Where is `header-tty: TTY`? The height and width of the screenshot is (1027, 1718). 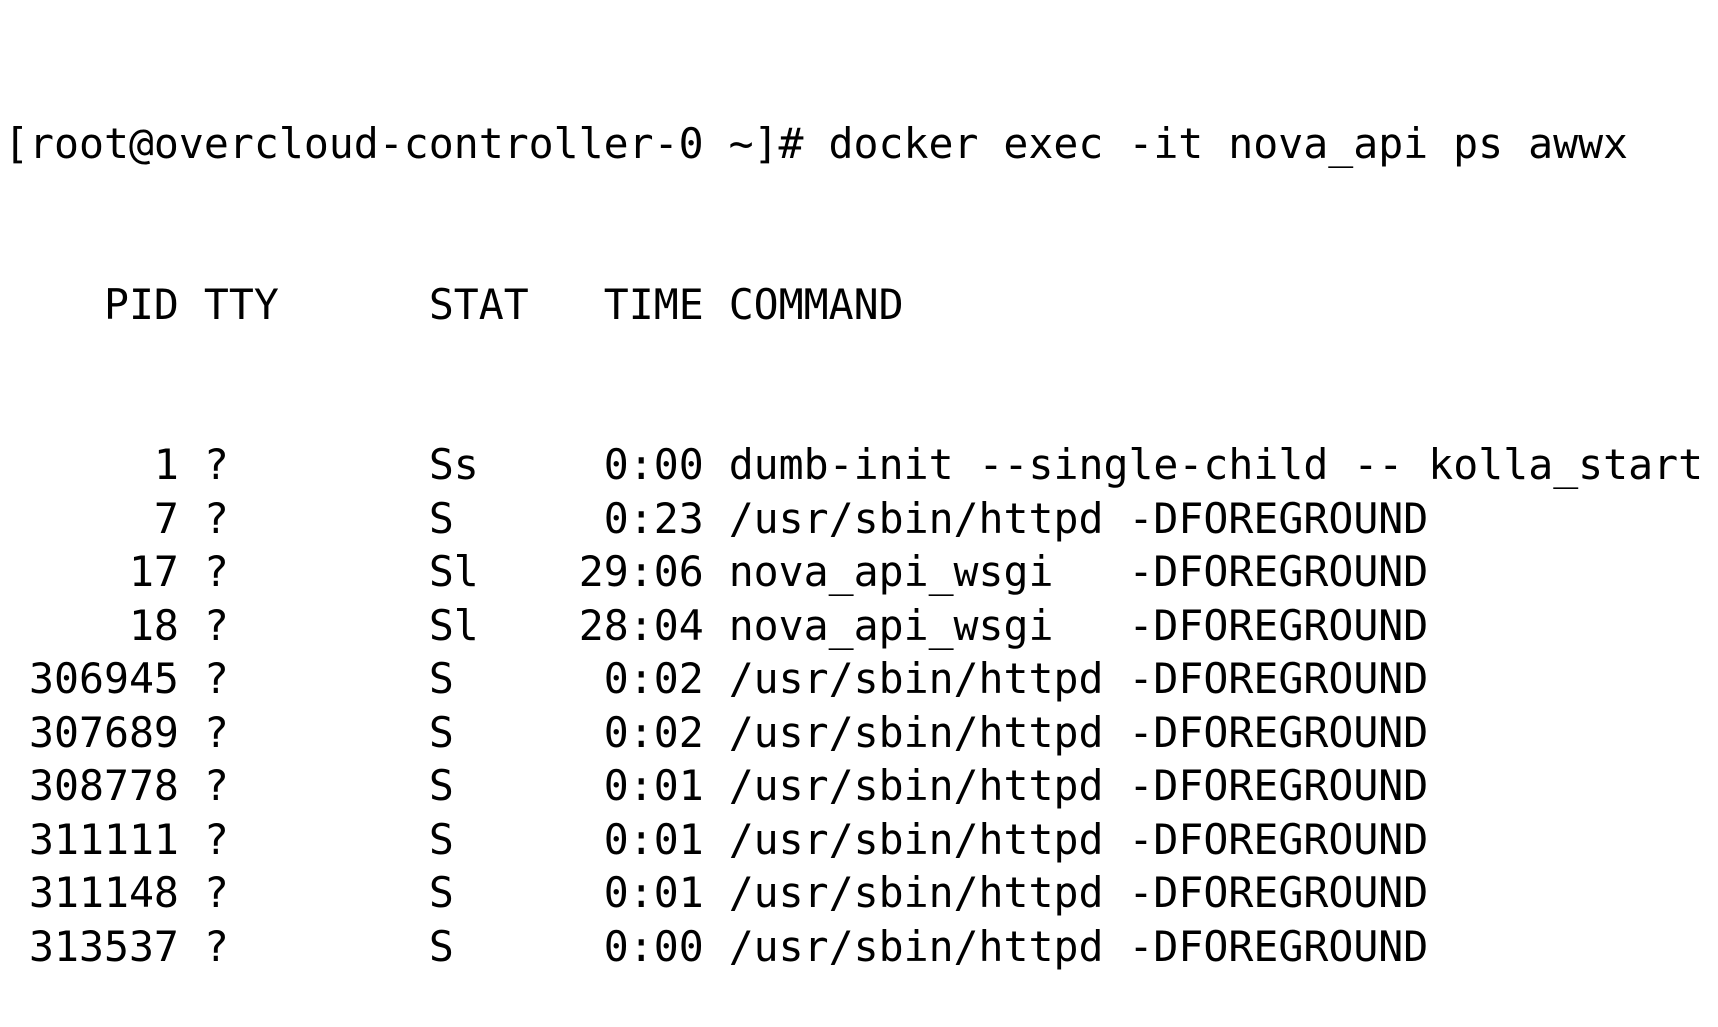 header-tty: TTY is located at coordinates (241, 304).